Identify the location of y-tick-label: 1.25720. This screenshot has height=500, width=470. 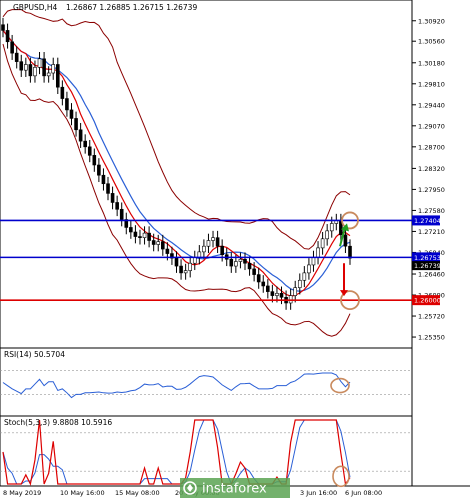
(431, 317).